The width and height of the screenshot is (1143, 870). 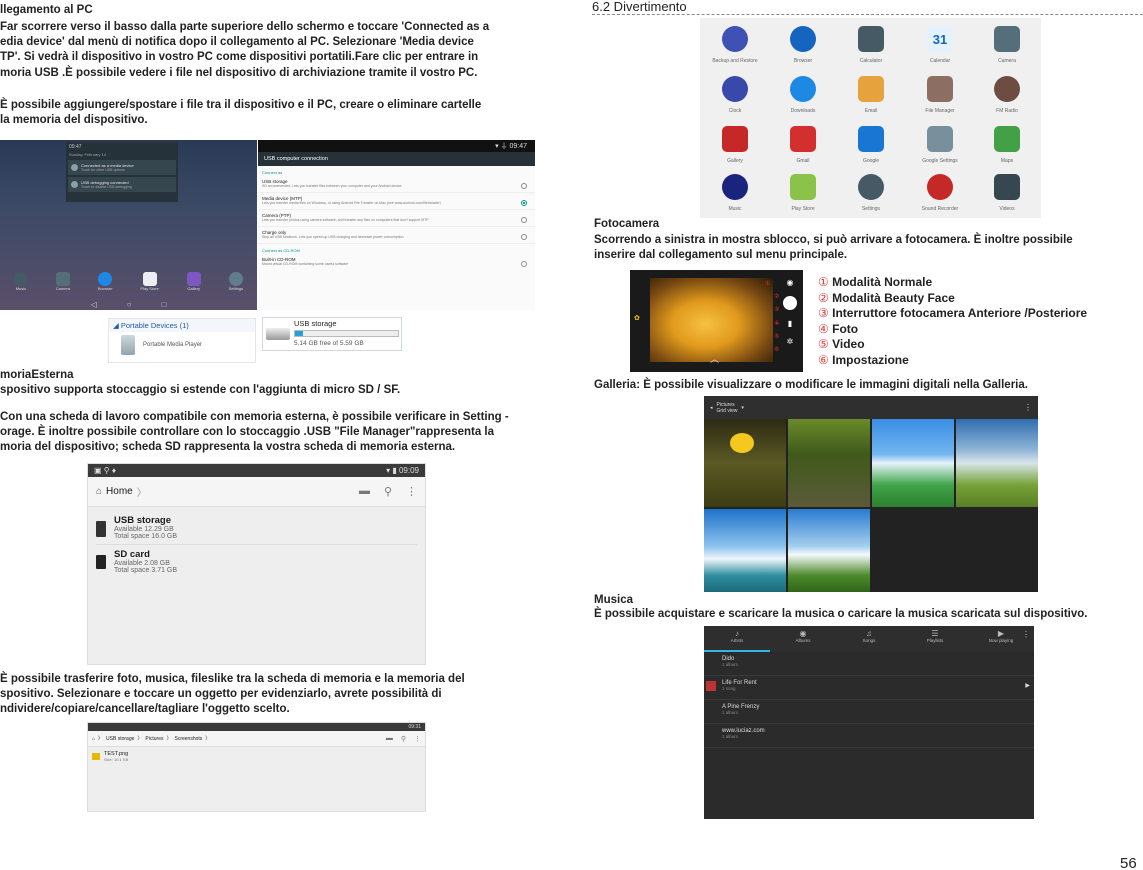 I want to click on gallery-thumb-sea, so click(x=745, y=550).